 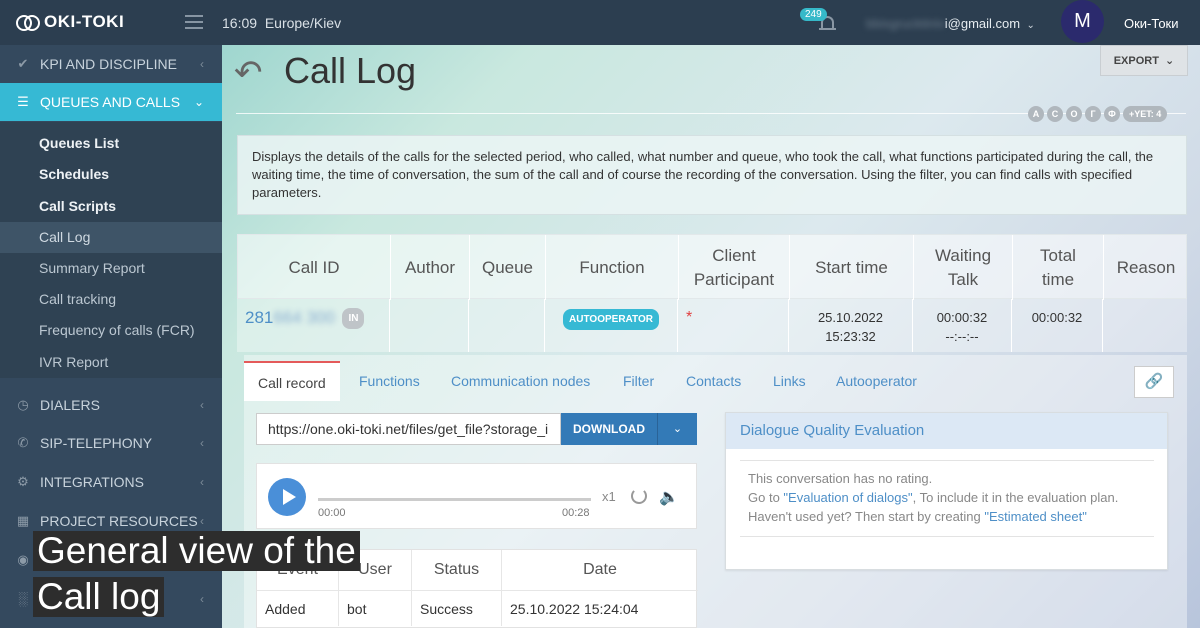 What do you see at coordinates (963, 255) in the screenshot?
I see `header-waiting-line1: Waiting` at bounding box center [963, 255].